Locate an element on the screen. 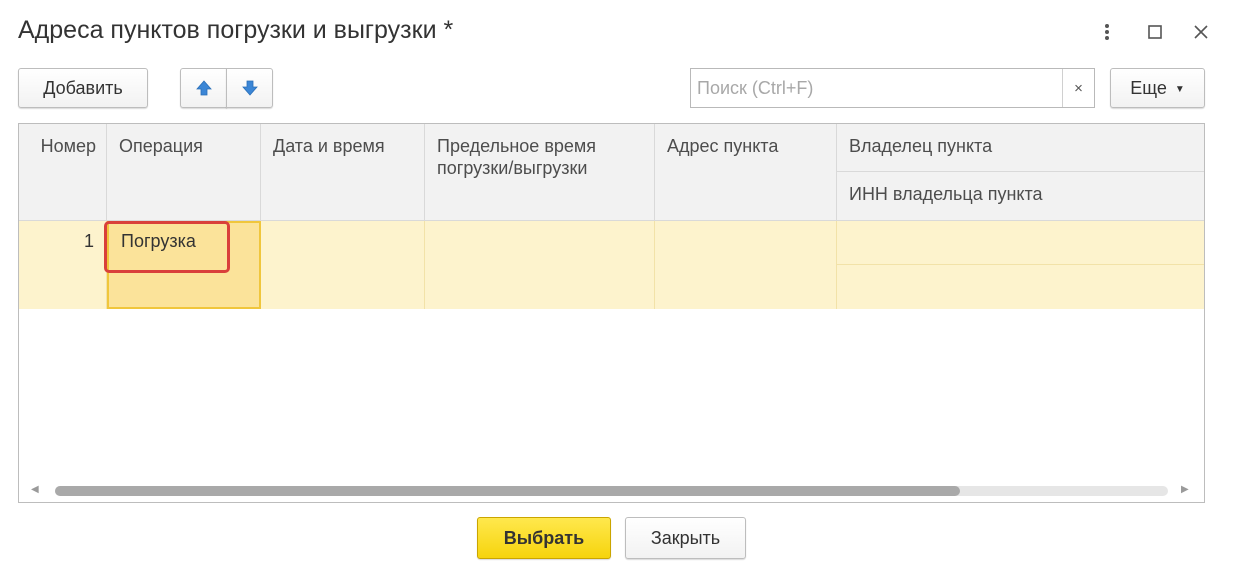 This screenshot has width=1233, height=577. more-menu-button: Еще ▼ is located at coordinates (1157, 88).